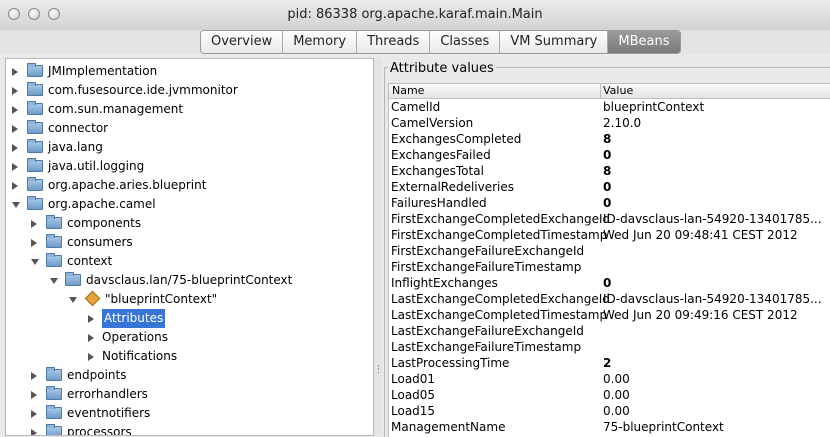 The width and height of the screenshot is (830, 437). Describe the element at coordinates (609, 347) in the screenshot. I see `table-row: LastExchangeFailureTimestamp` at that location.